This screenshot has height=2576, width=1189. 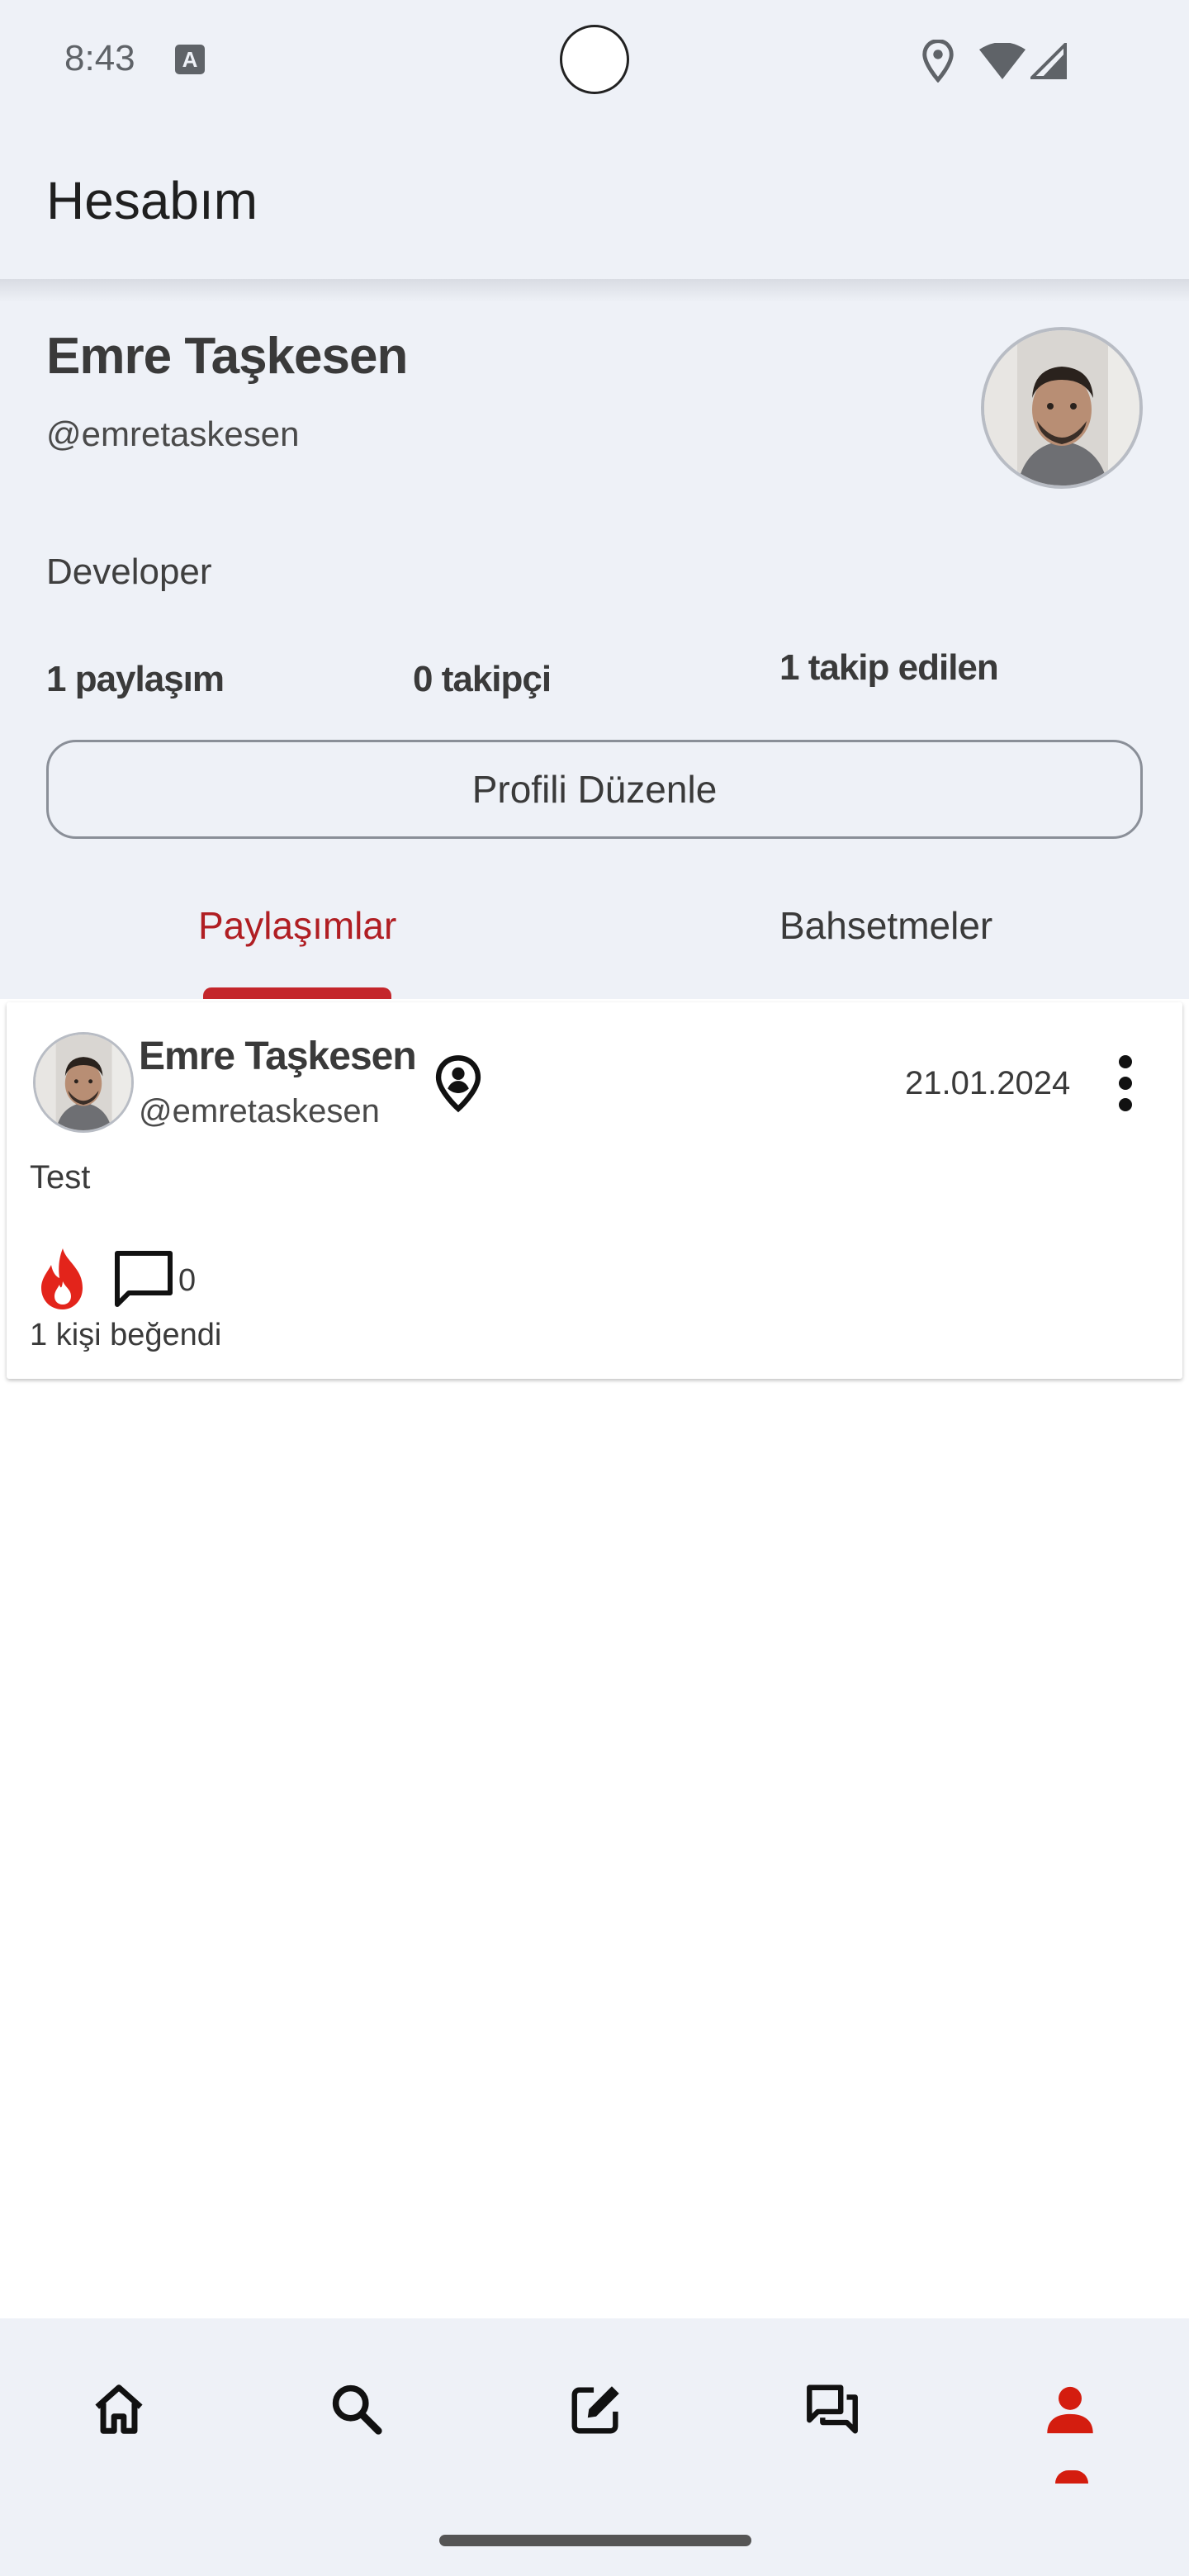 What do you see at coordinates (1048, 61) in the screenshot?
I see `signal-icon` at bounding box center [1048, 61].